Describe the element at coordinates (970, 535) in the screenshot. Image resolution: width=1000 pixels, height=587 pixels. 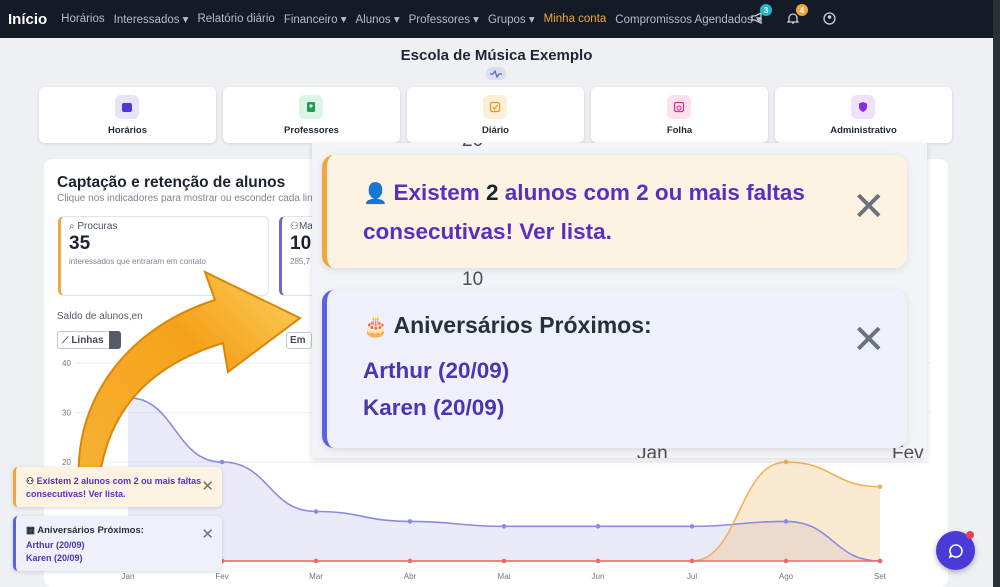
I see `chat-notification-dot` at that location.